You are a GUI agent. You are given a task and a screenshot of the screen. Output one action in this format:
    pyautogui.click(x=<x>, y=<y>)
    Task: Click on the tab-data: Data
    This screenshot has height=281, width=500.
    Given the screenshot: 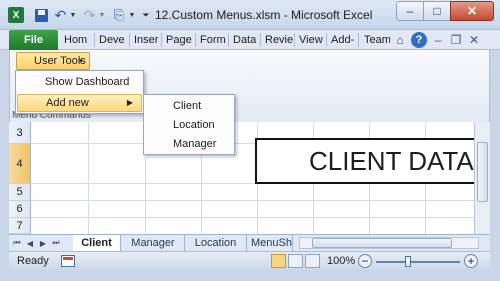 What is the action you would take?
    pyautogui.click(x=244, y=40)
    